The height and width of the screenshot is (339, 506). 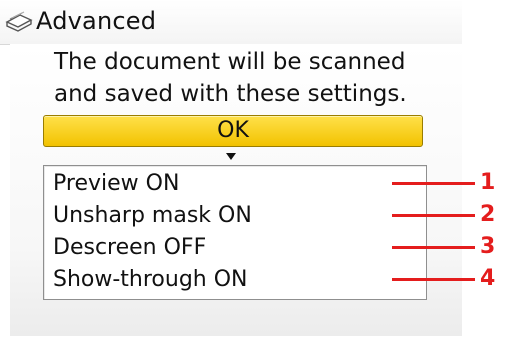 I want to click on down-arrow-icon, so click(x=231, y=156).